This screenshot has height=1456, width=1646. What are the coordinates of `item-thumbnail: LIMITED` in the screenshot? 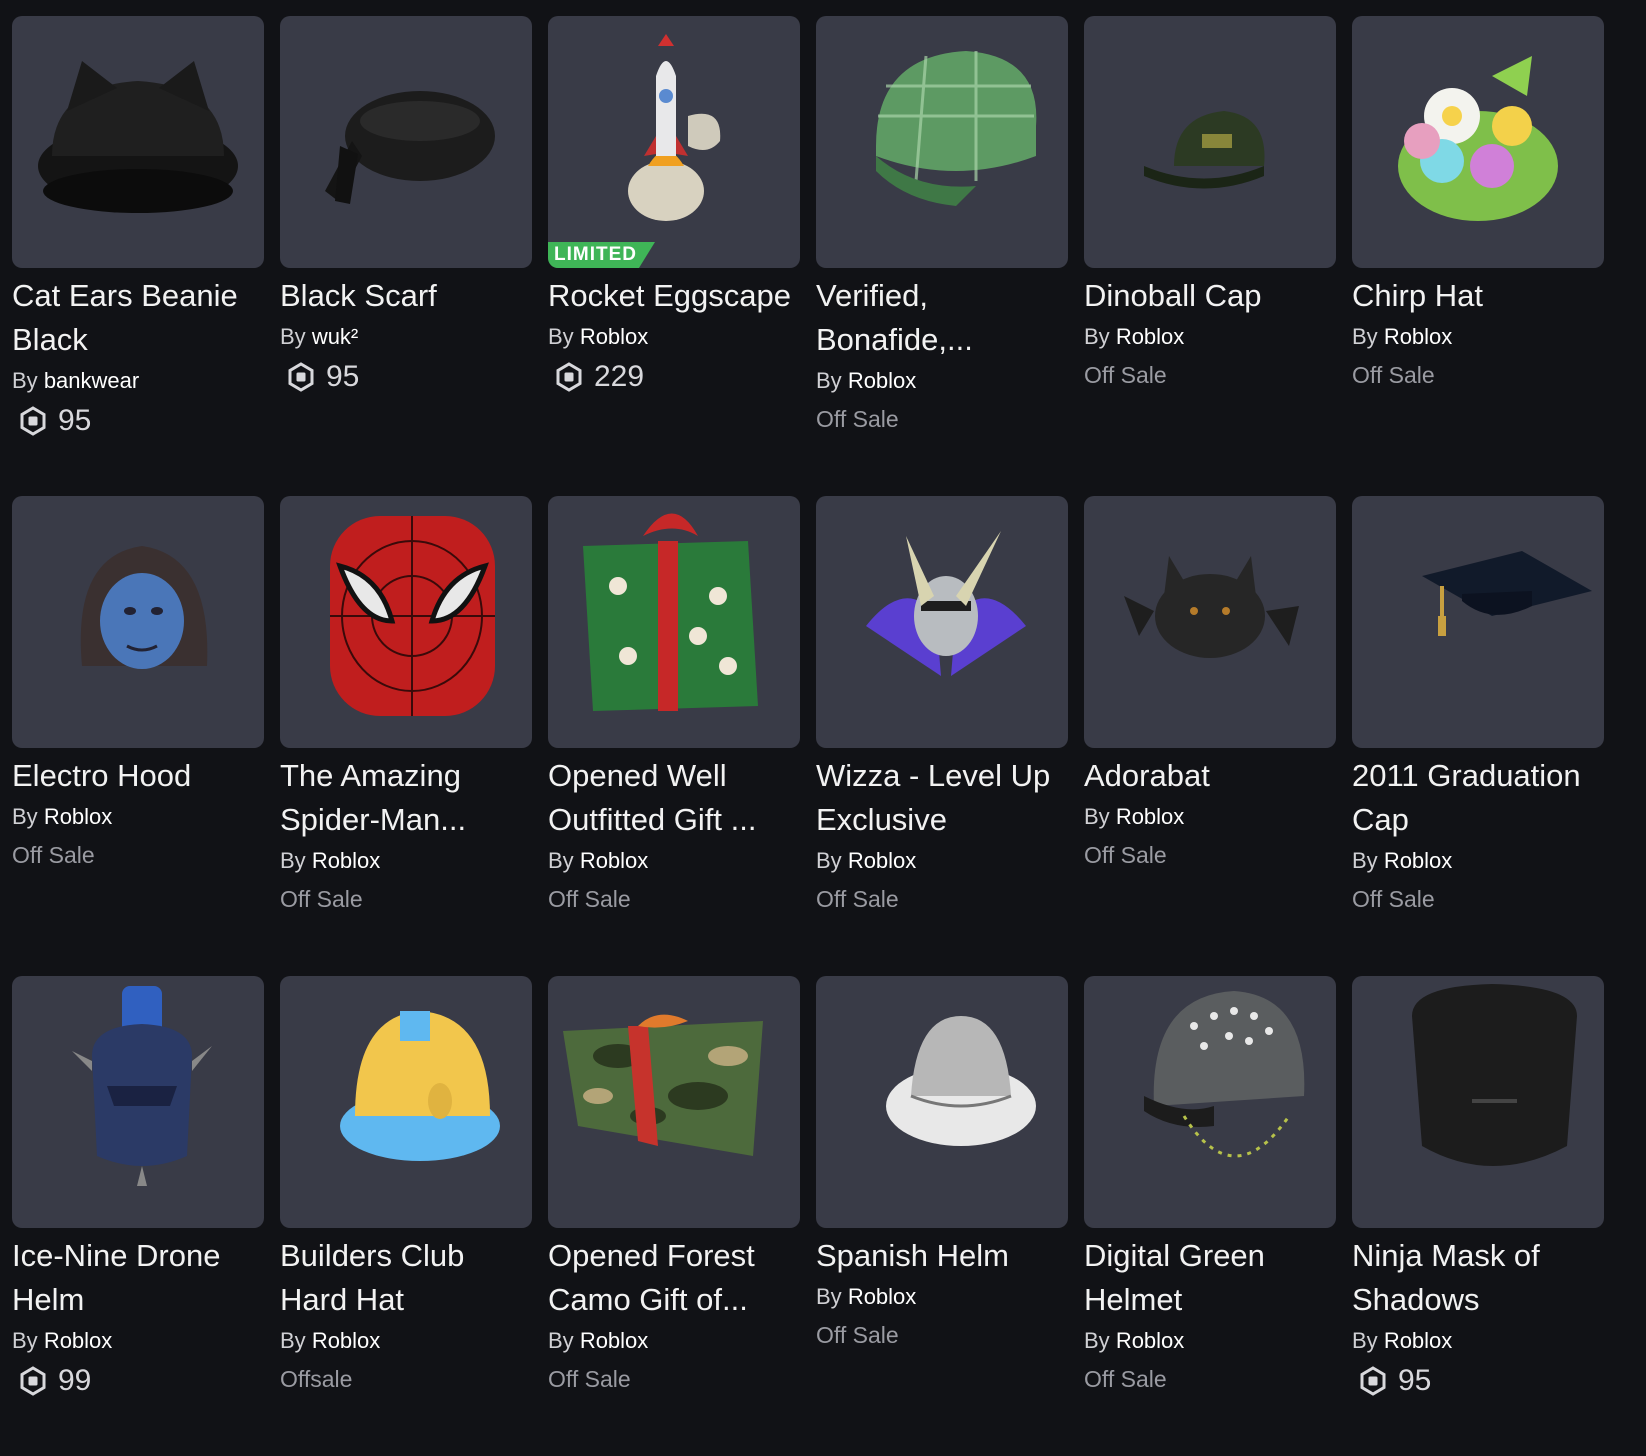 It's located at (674, 142).